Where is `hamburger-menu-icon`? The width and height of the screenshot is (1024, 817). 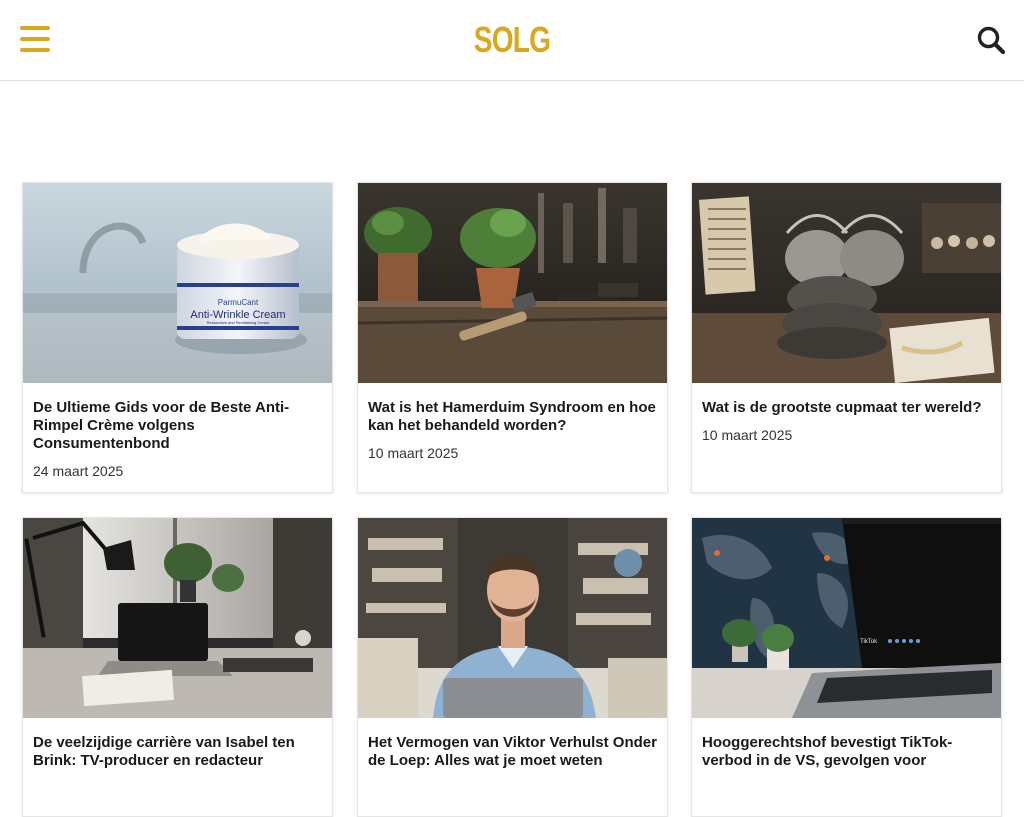 hamburger-menu-icon is located at coordinates (35, 40).